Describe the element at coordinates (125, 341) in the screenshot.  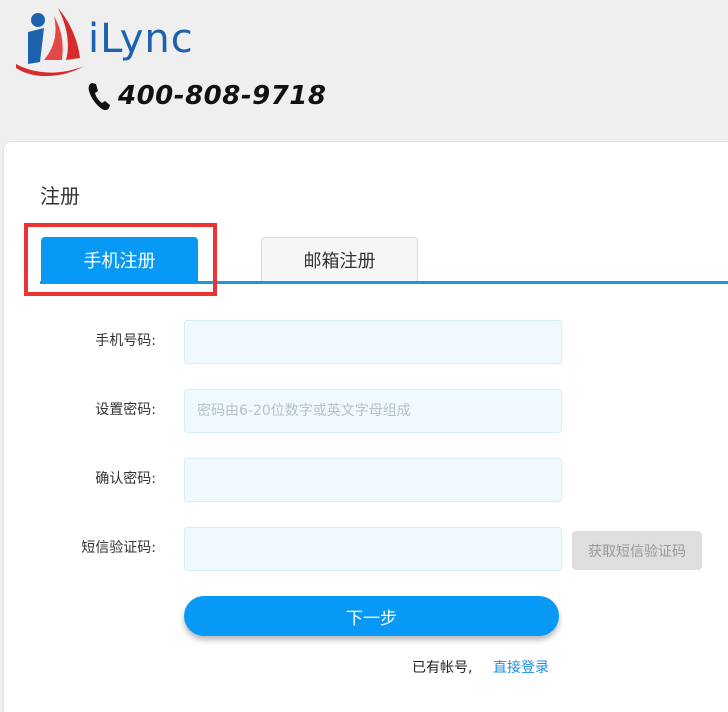
I see `phone-number-label: 手机号码:` at that location.